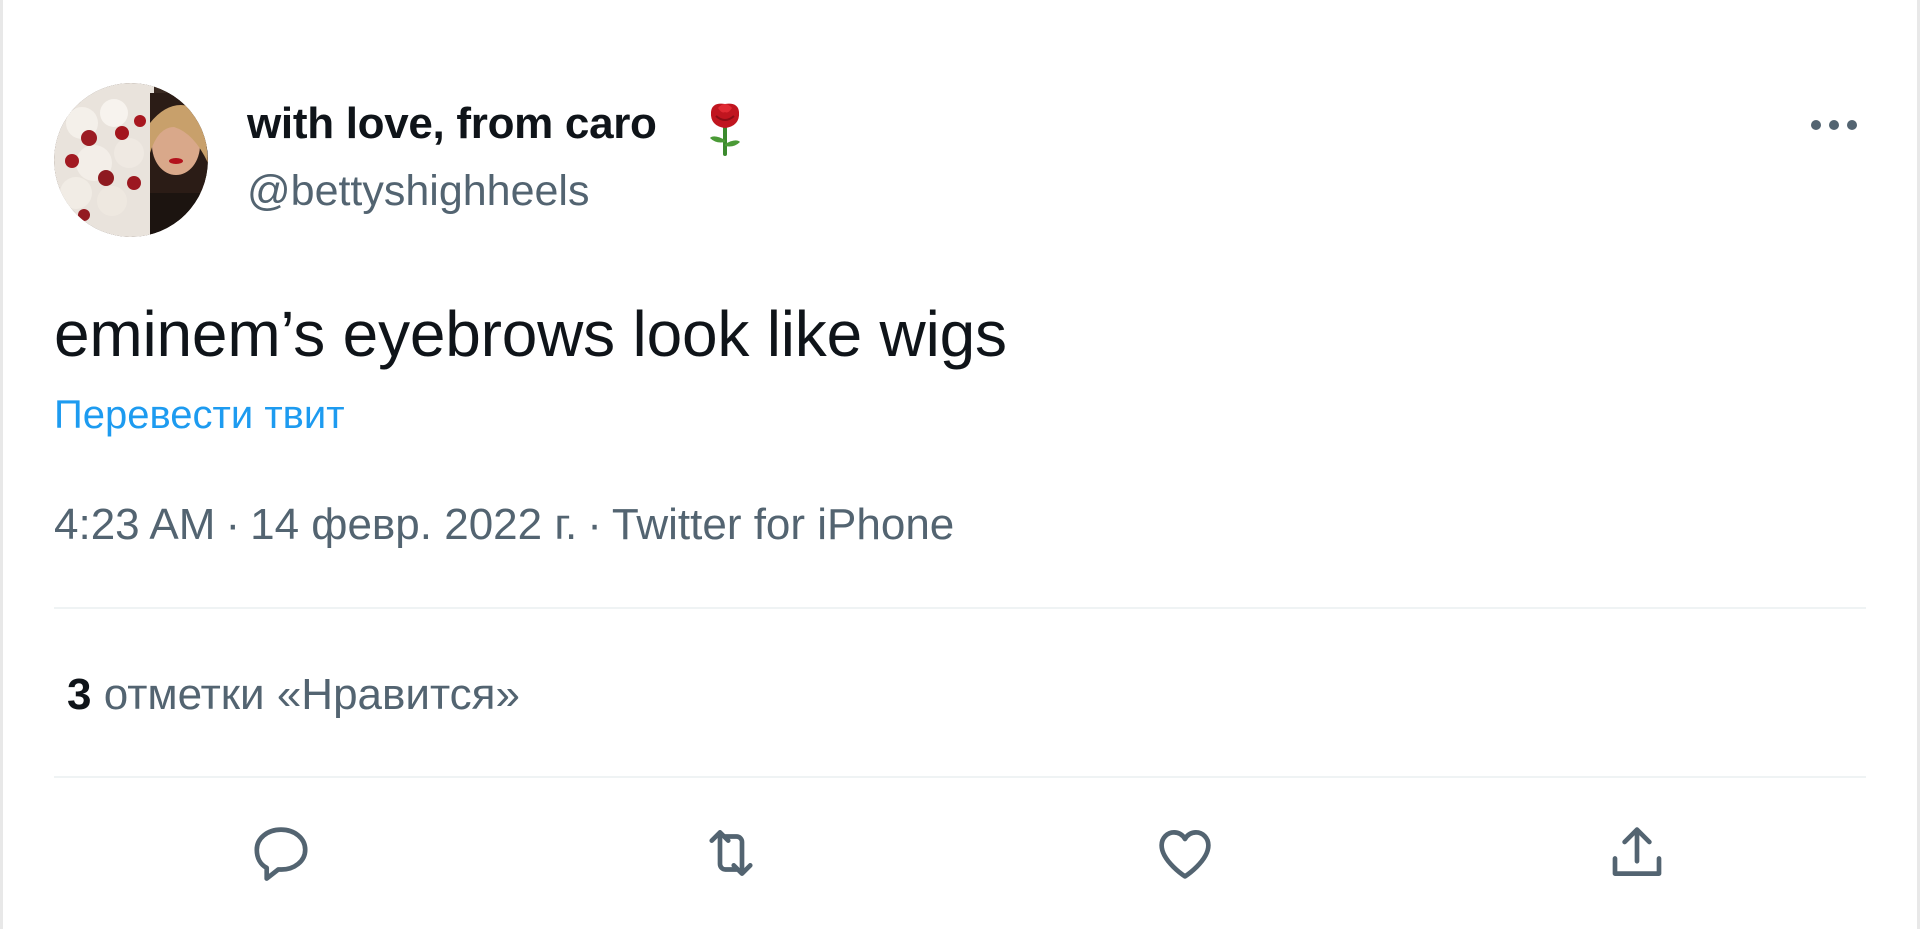 The height and width of the screenshot is (929, 1920). Describe the element at coordinates (725, 127) in the screenshot. I see `rose-emoji` at that location.